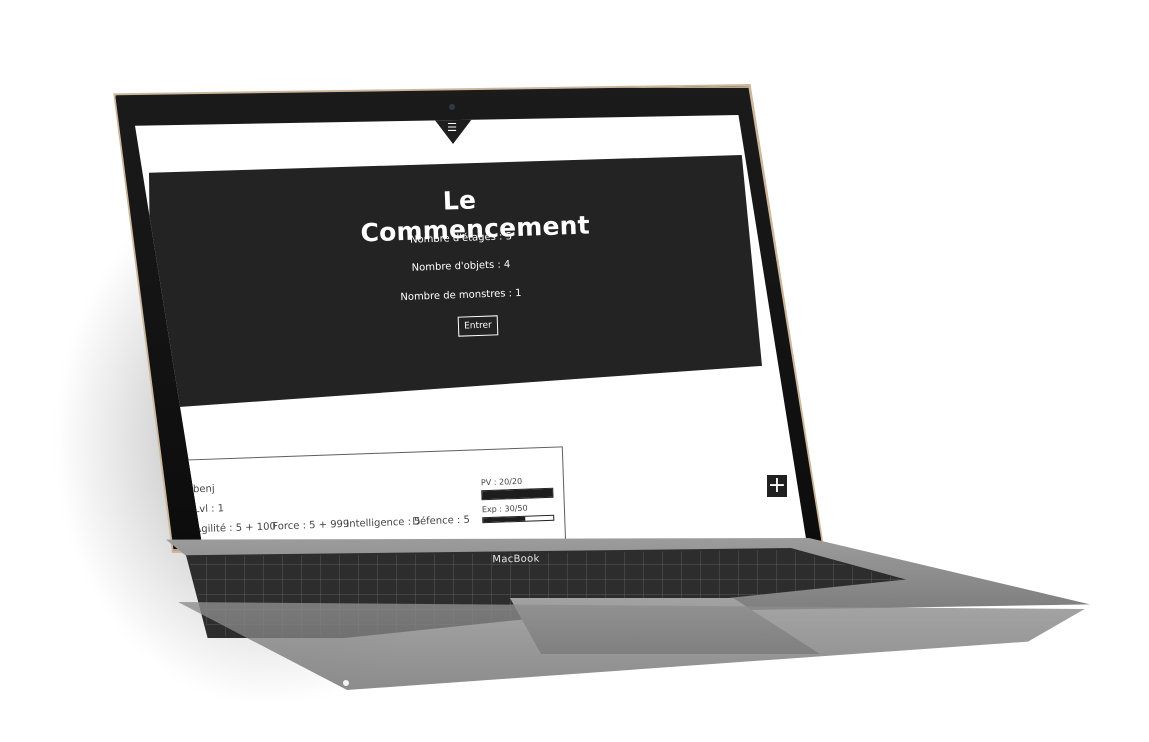 This screenshot has height=742, width=1149. What do you see at coordinates (501, 482) in the screenshot?
I see `hp-label: PV : 20/20` at bounding box center [501, 482].